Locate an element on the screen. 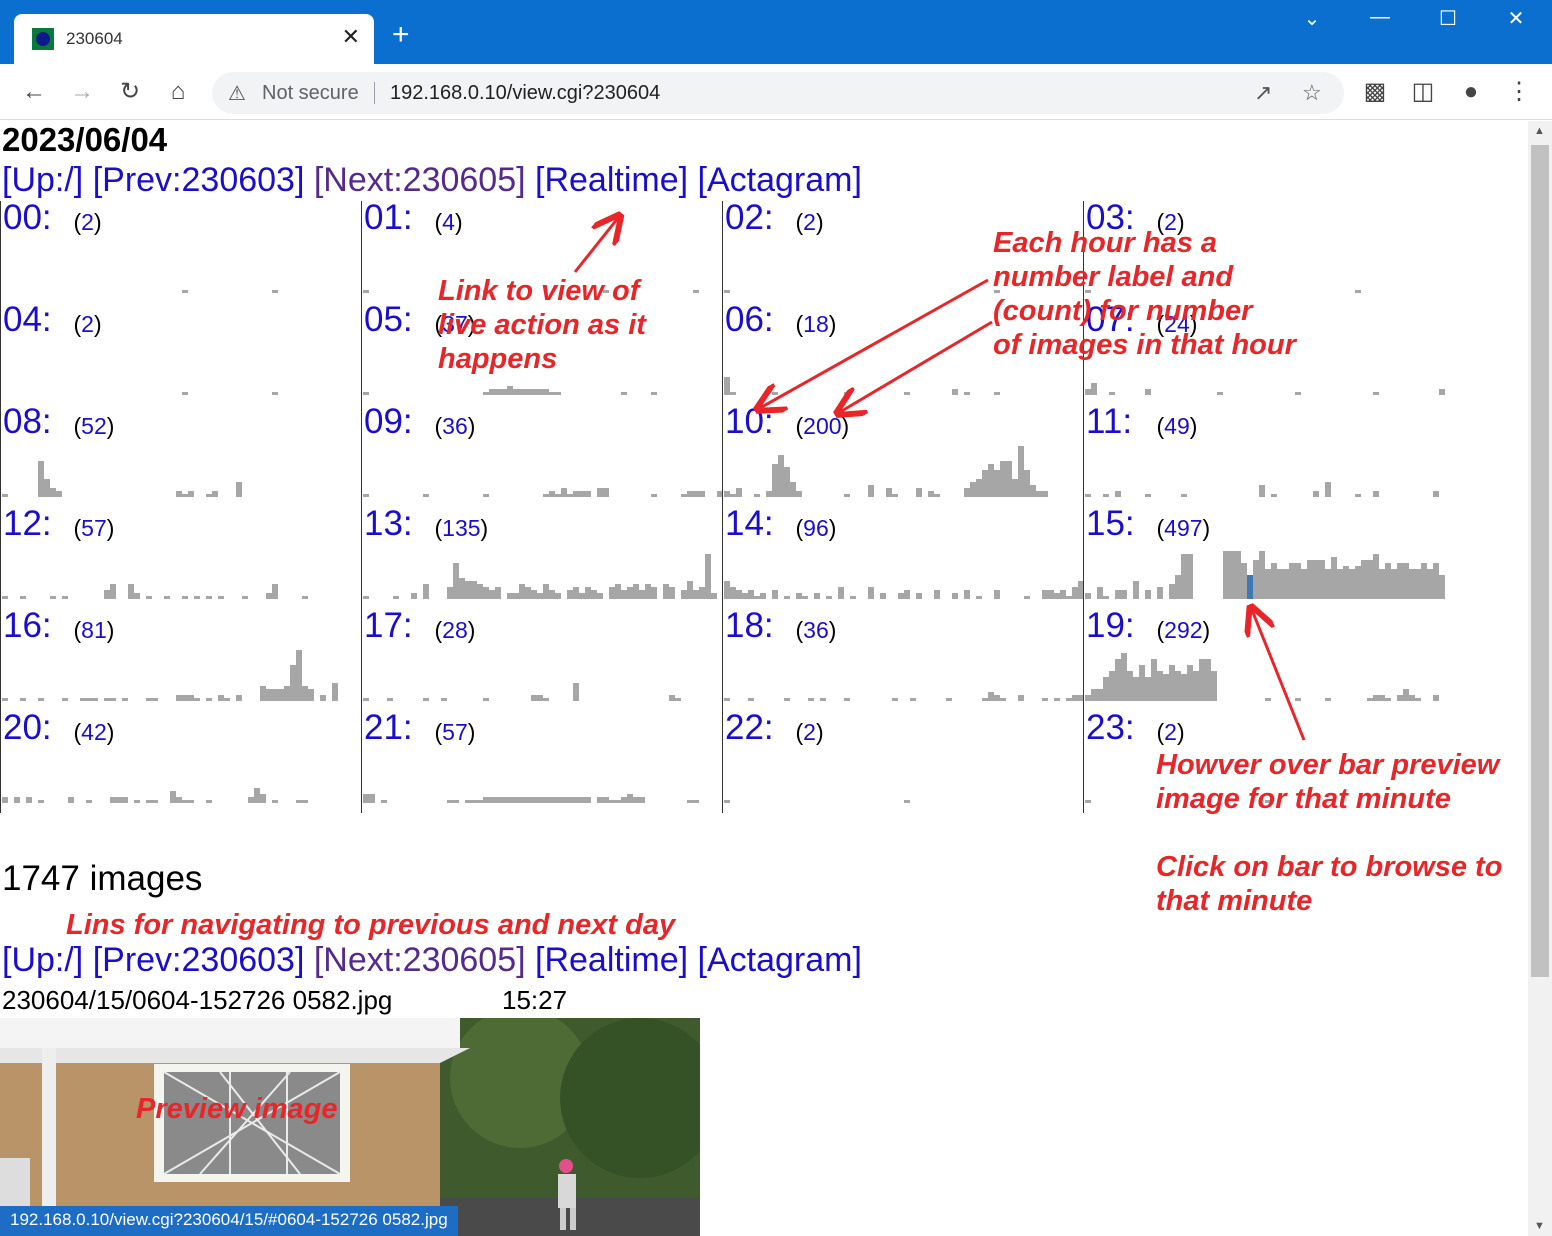 This screenshot has width=1552, height=1236. hour-count-link: 36 is located at coordinates (816, 630).